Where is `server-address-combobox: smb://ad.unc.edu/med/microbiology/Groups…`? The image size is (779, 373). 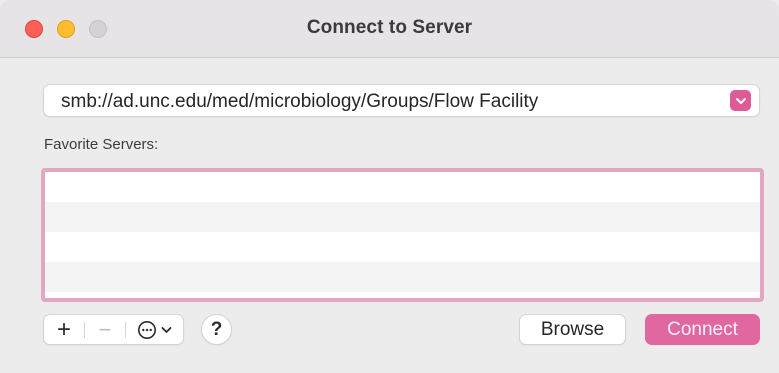 server-address-combobox: smb://ad.unc.edu/med/microbiology/Groups… is located at coordinates (401, 100).